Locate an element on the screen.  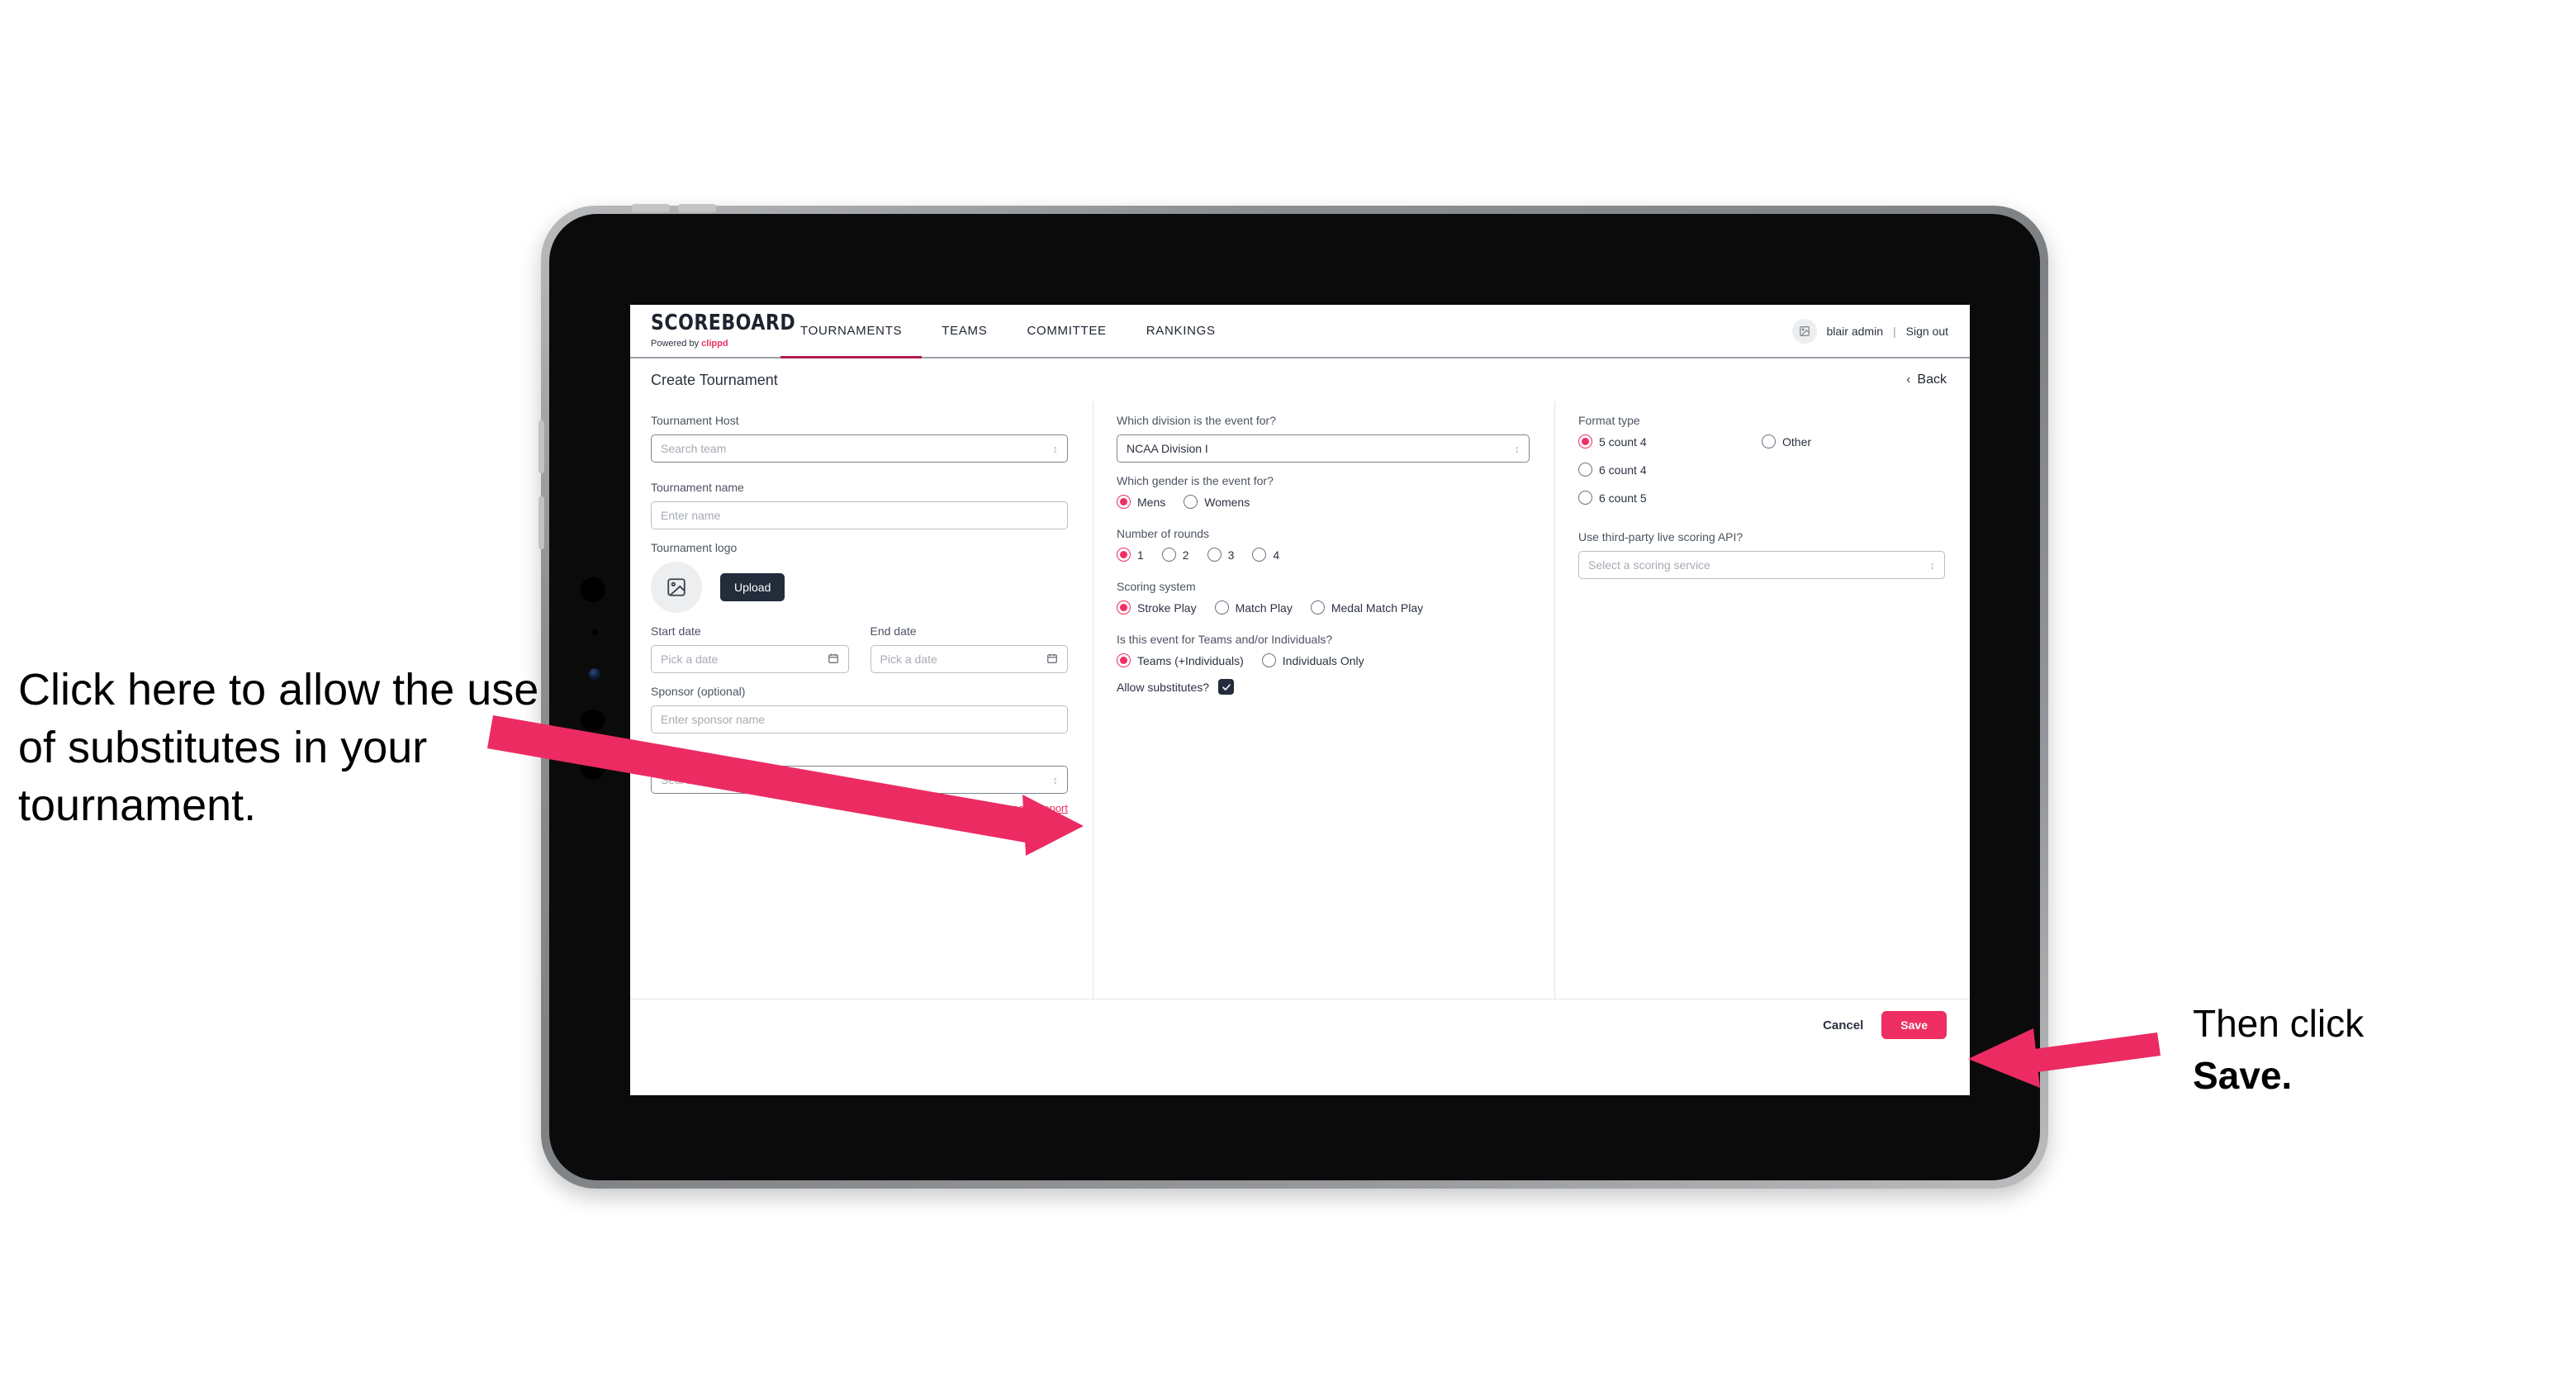
radio-icon-individuals is located at coordinates (1268, 660).